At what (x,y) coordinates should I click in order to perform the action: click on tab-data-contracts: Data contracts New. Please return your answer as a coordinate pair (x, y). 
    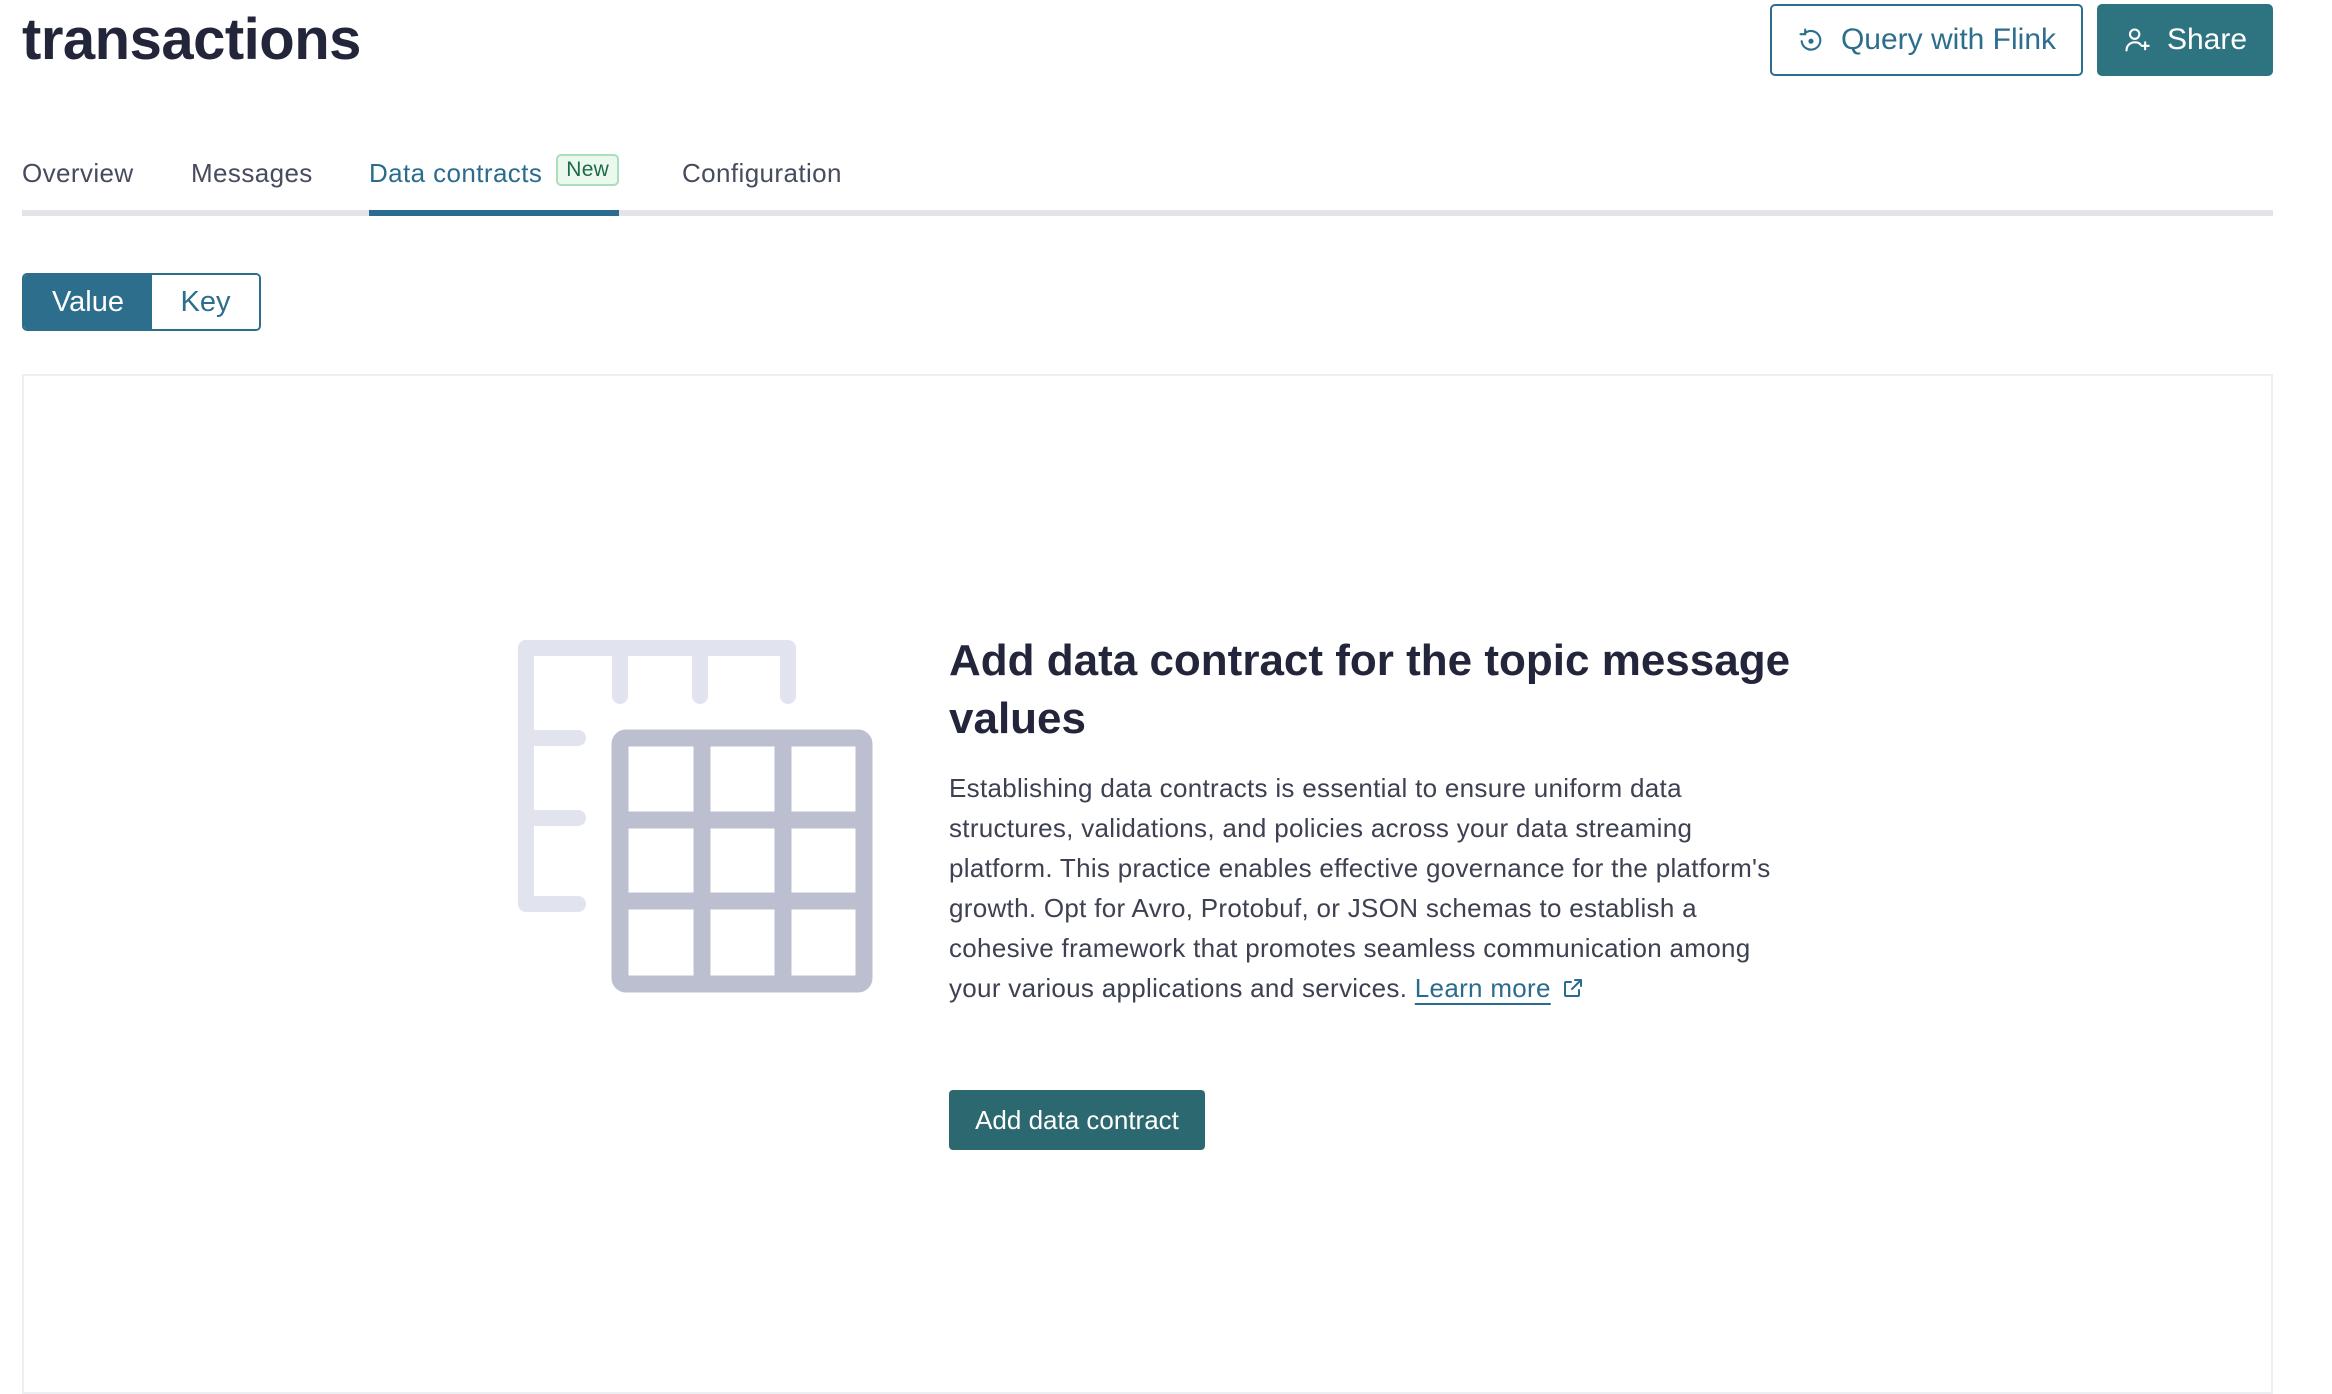
    Looking at the image, I should click on (494, 185).